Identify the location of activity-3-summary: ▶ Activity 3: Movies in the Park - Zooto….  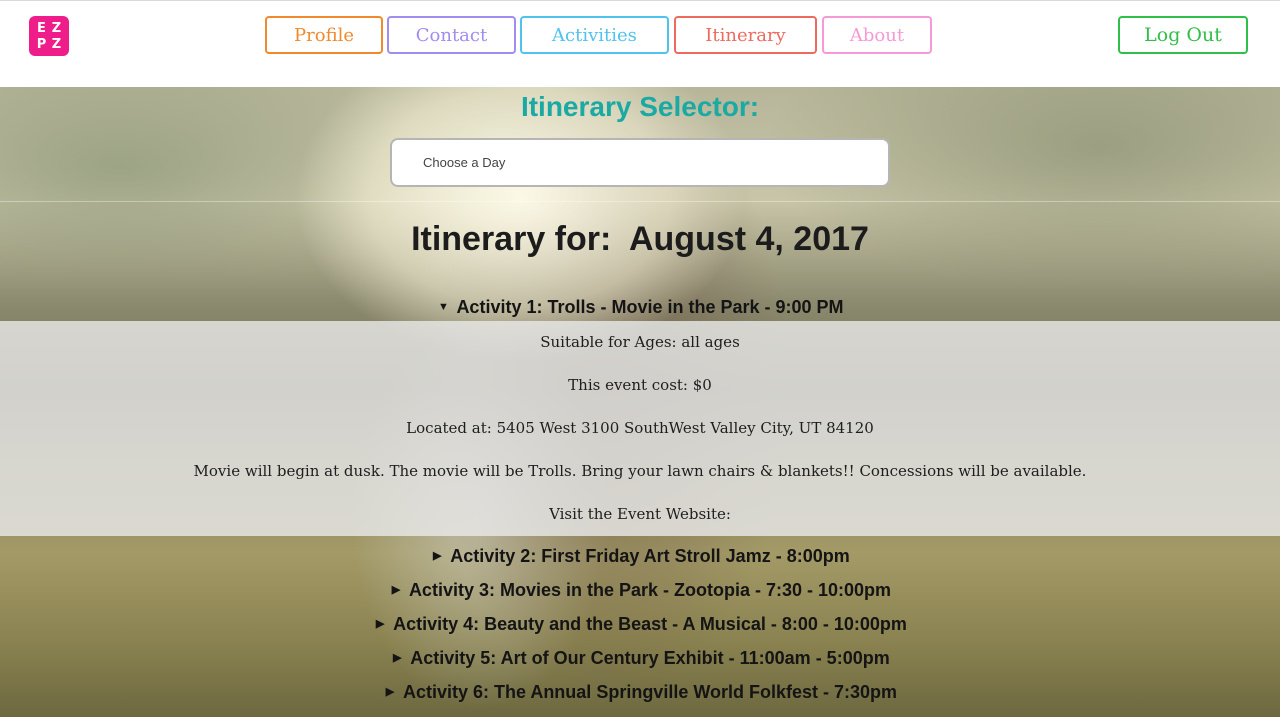
(640, 590).